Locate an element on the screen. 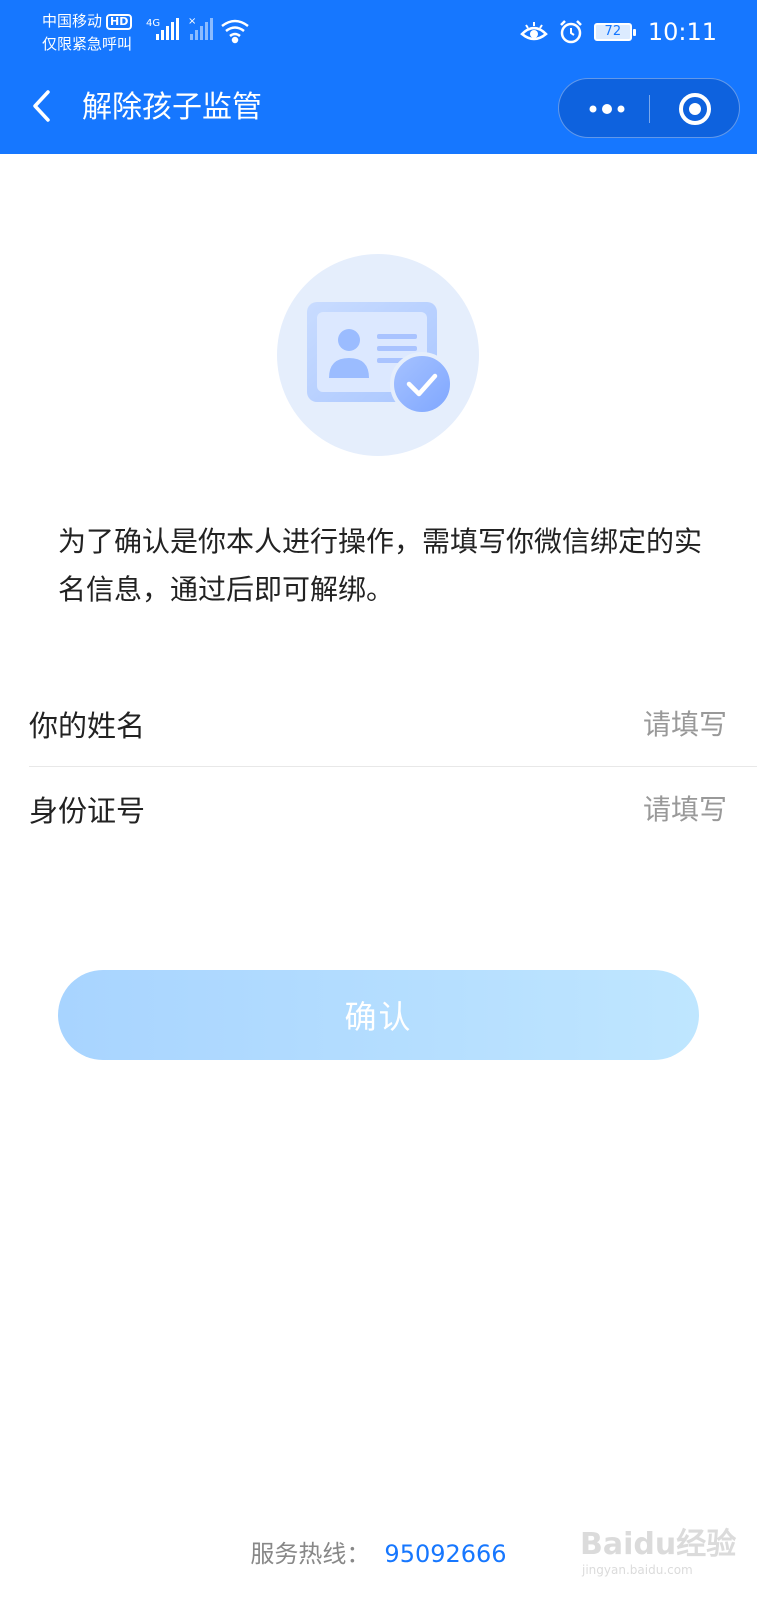 Image resolution: width=757 pixels, height=1600 pixels. mini-program-capsule is located at coordinates (649, 108).